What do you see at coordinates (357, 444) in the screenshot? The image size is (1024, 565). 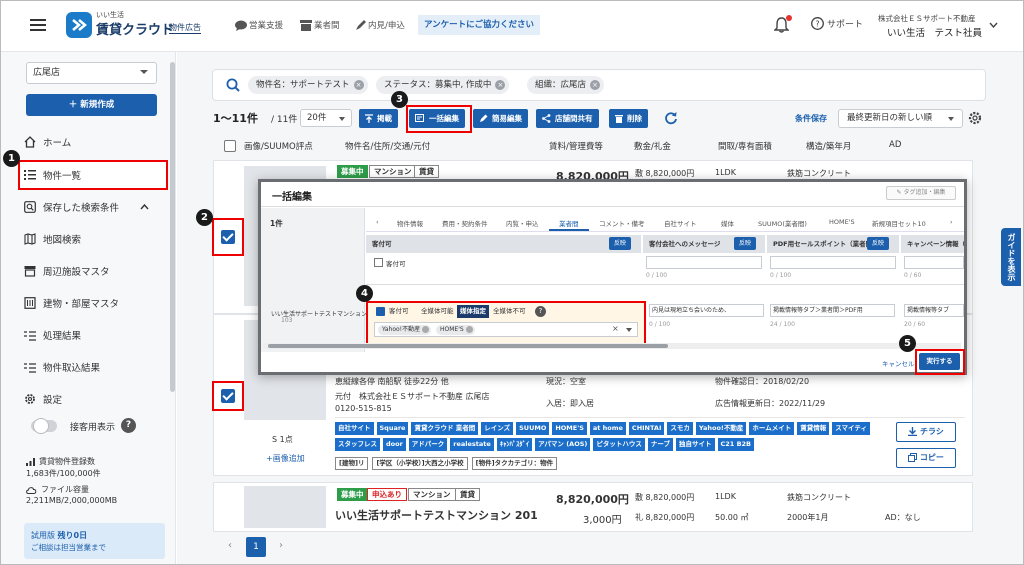 I see `site-tag: スタッフレス` at bounding box center [357, 444].